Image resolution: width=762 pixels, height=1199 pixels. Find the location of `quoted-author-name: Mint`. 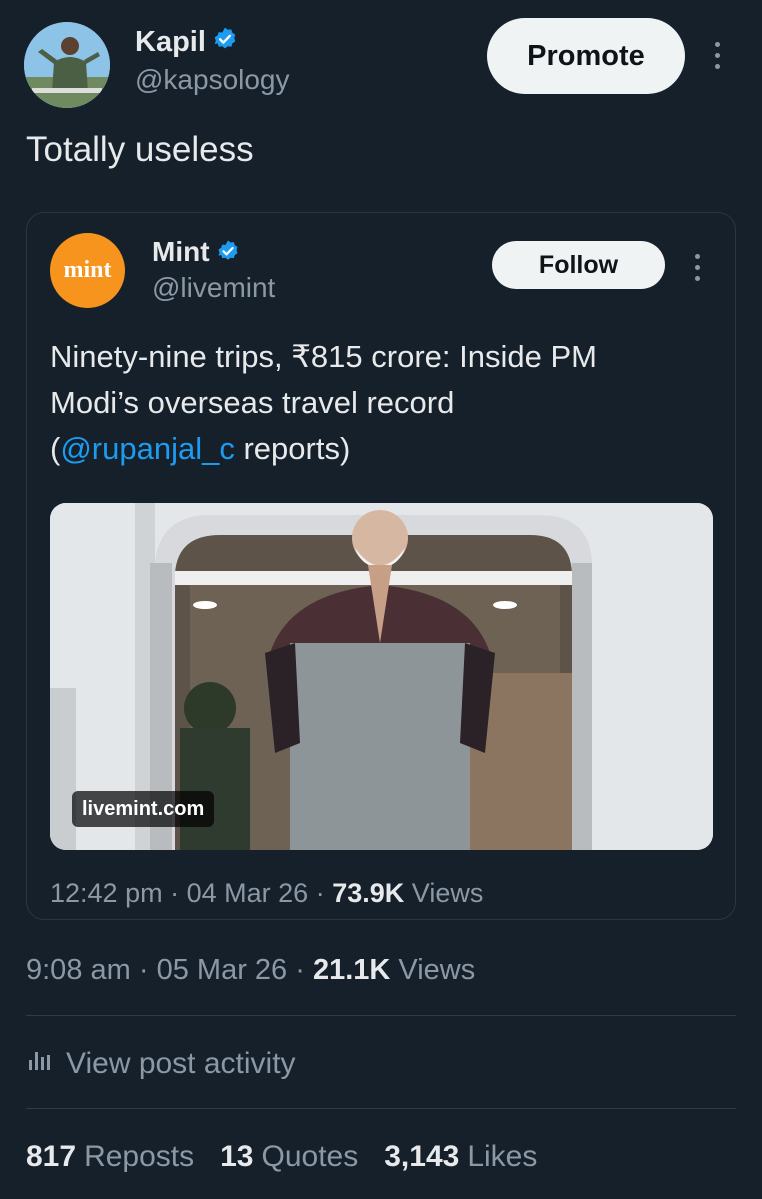

quoted-author-name: Mint is located at coordinates (196, 253).